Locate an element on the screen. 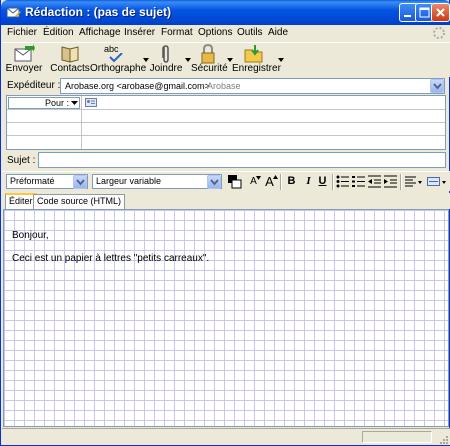  send-icon is located at coordinates (24, 53).